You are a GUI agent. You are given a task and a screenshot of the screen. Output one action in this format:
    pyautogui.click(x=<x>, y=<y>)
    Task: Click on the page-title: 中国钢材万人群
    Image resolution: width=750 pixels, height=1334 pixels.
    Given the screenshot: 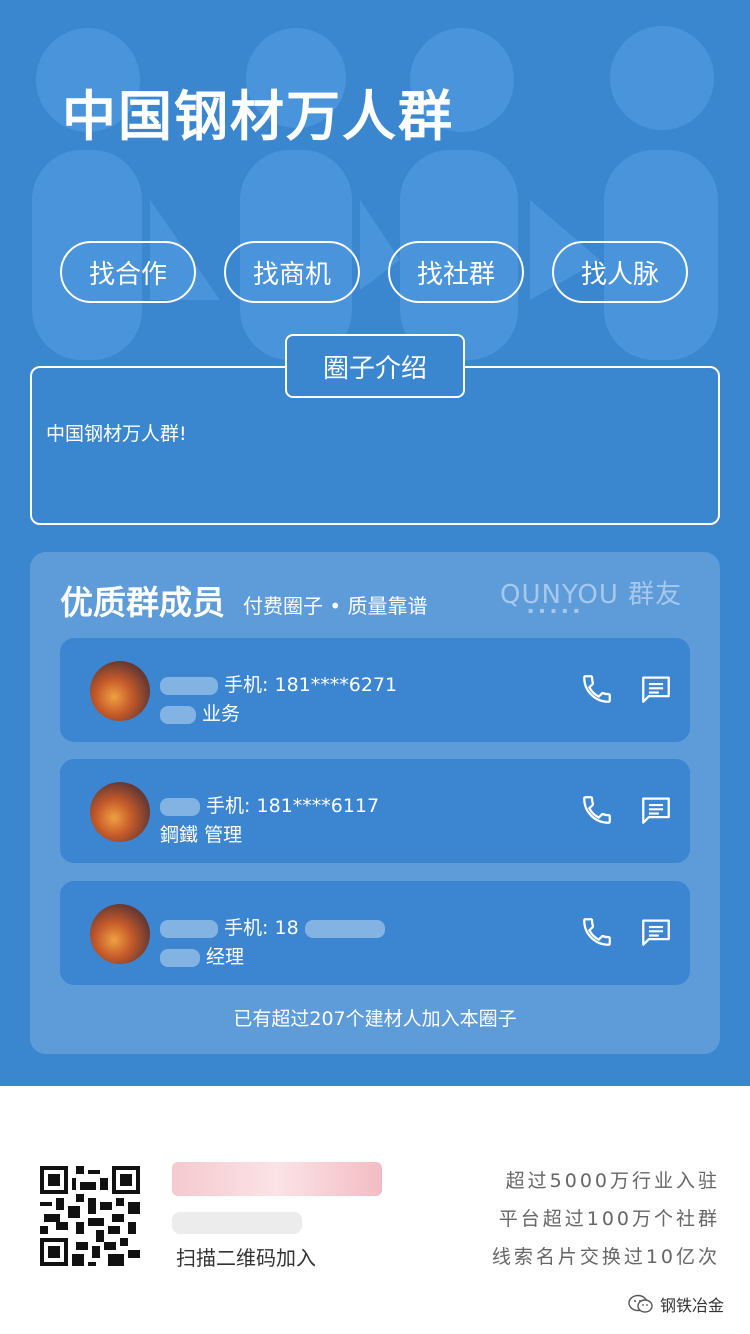 What is the action you would take?
    pyautogui.click(x=258, y=116)
    